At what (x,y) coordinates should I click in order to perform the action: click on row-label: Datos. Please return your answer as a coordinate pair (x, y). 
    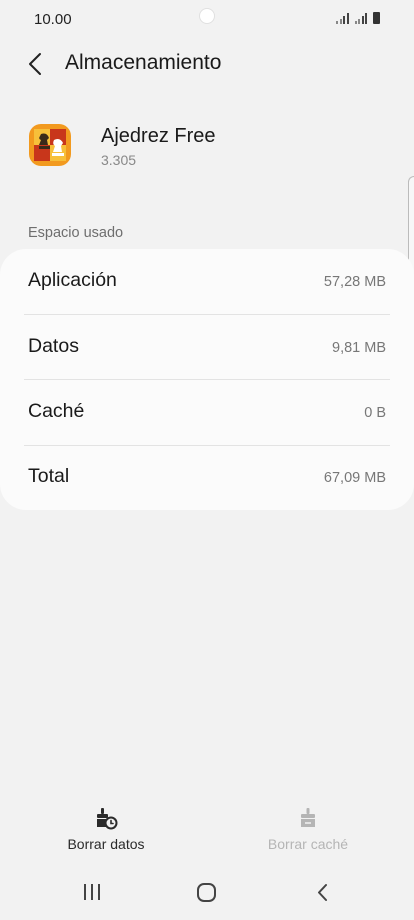
    Looking at the image, I should click on (53, 346).